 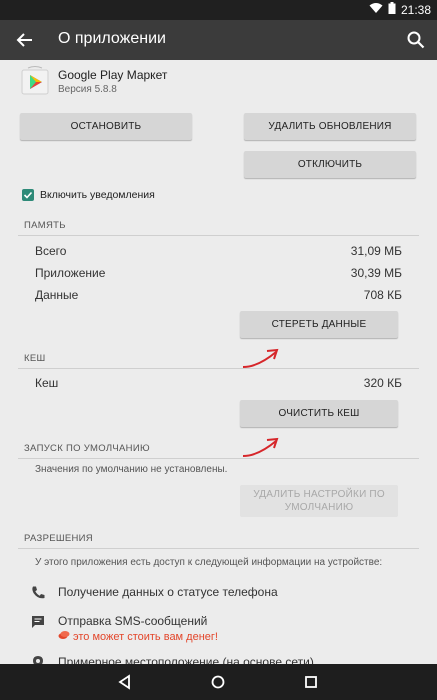 What do you see at coordinates (97, 195) in the screenshot?
I see `notifications-label: Включить уведомления` at bounding box center [97, 195].